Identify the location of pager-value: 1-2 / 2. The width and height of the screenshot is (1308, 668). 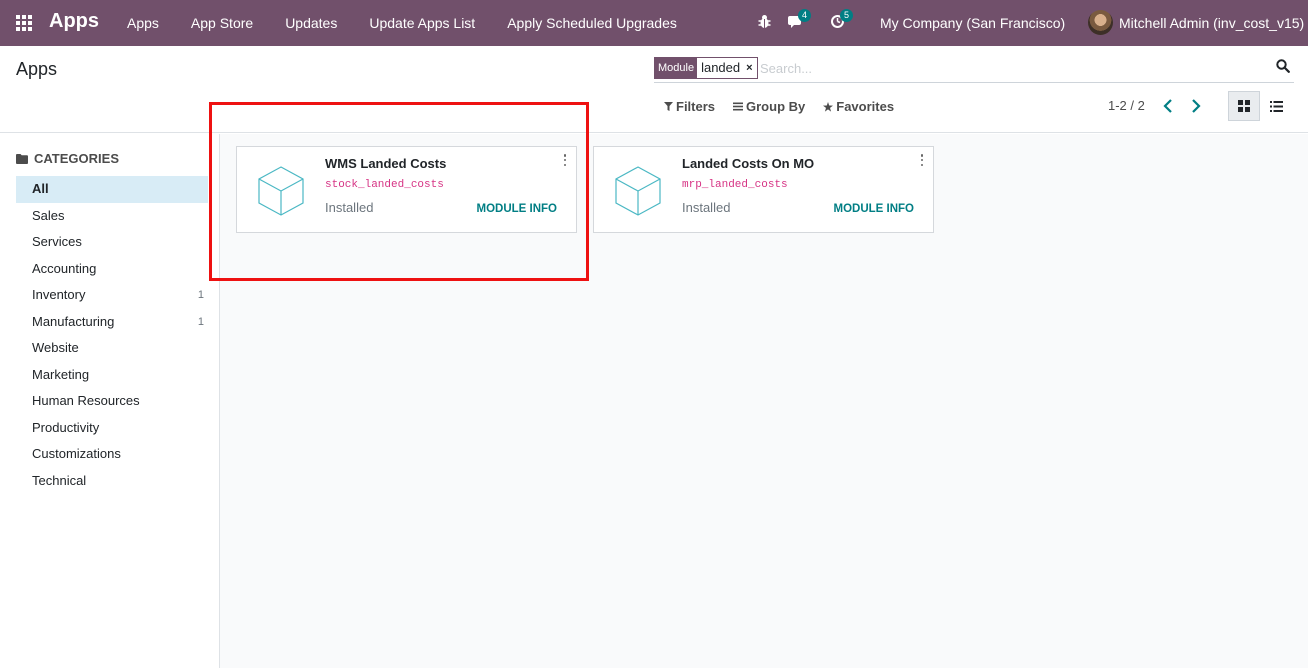
(1126, 105).